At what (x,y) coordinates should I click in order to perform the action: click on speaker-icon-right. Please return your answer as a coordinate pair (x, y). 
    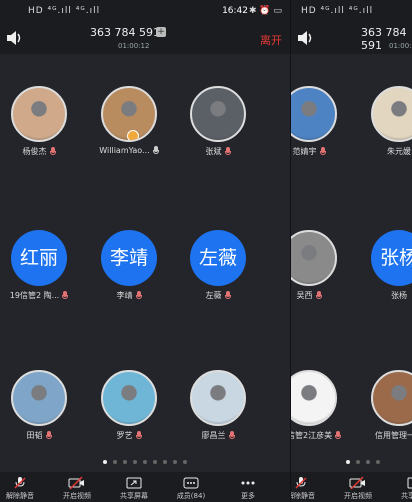
    Looking at the image, I should click on (305, 38).